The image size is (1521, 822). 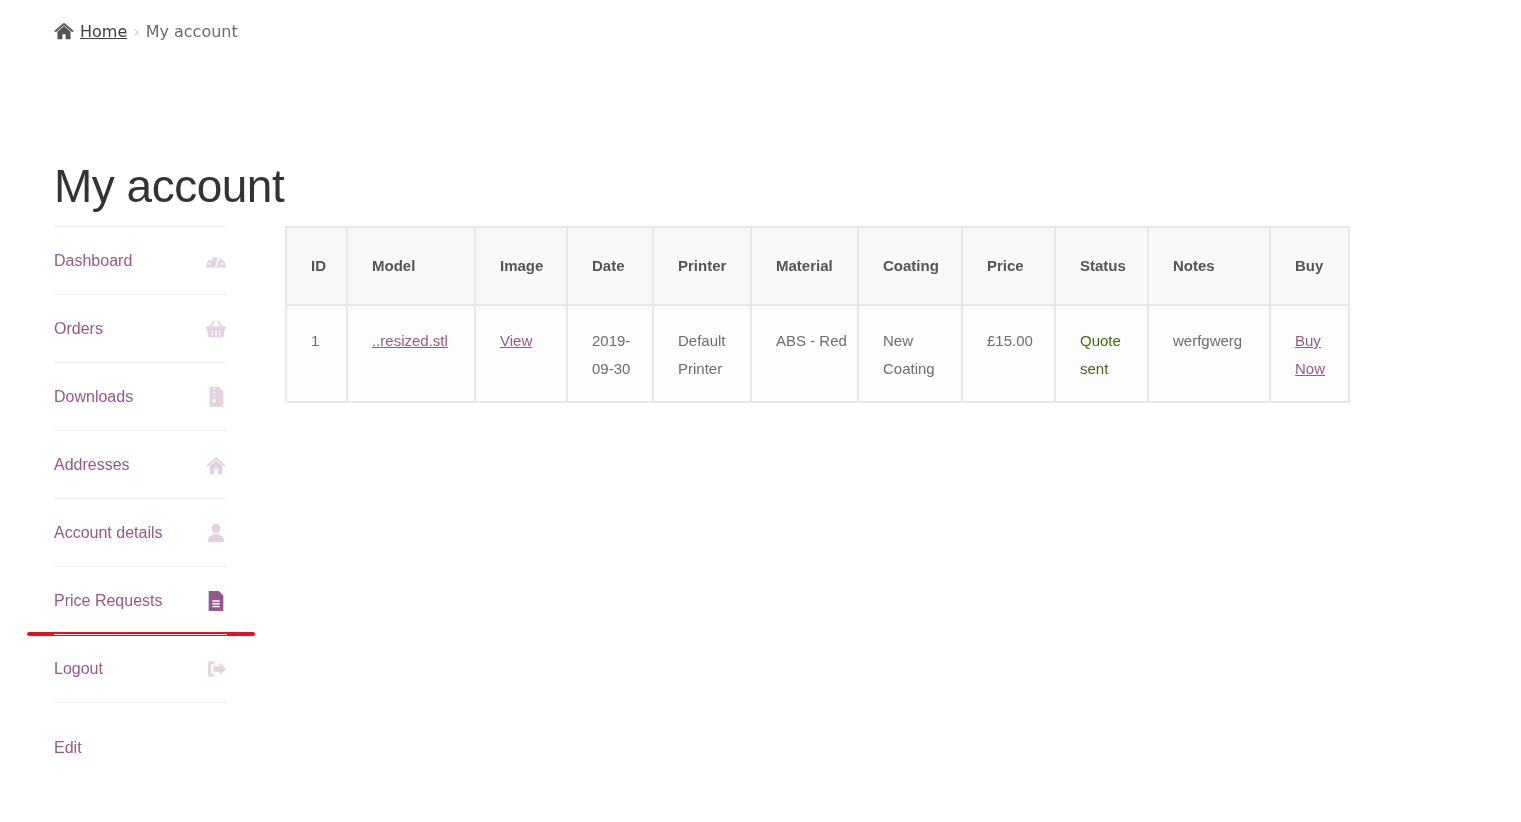 What do you see at coordinates (108, 532) in the screenshot?
I see `sidebar-item: Account details` at bounding box center [108, 532].